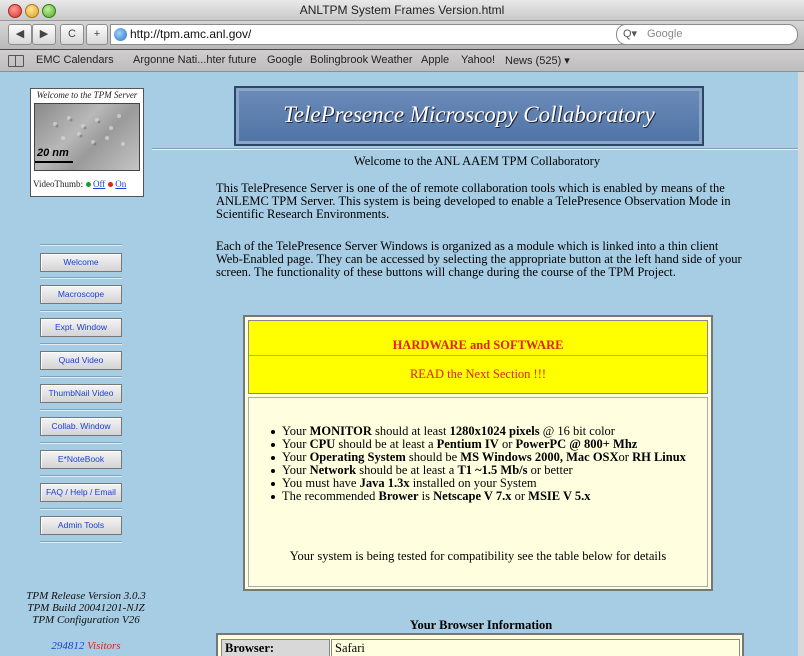 The height and width of the screenshot is (656, 804). Describe the element at coordinates (81, 262) in the screenshot. I see `nav-welcome-button: Welcome` at that location.